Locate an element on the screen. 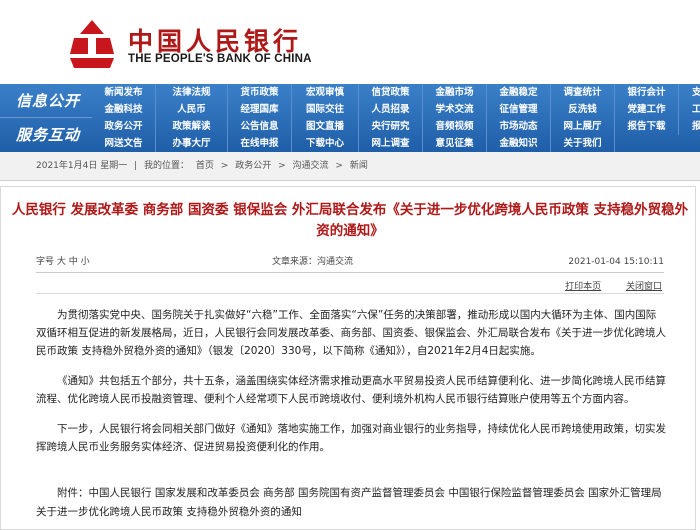 This screenshot has height=530, width=700. breadcrumb-prefix: 我的位置： is located at coordinates (167, 166).